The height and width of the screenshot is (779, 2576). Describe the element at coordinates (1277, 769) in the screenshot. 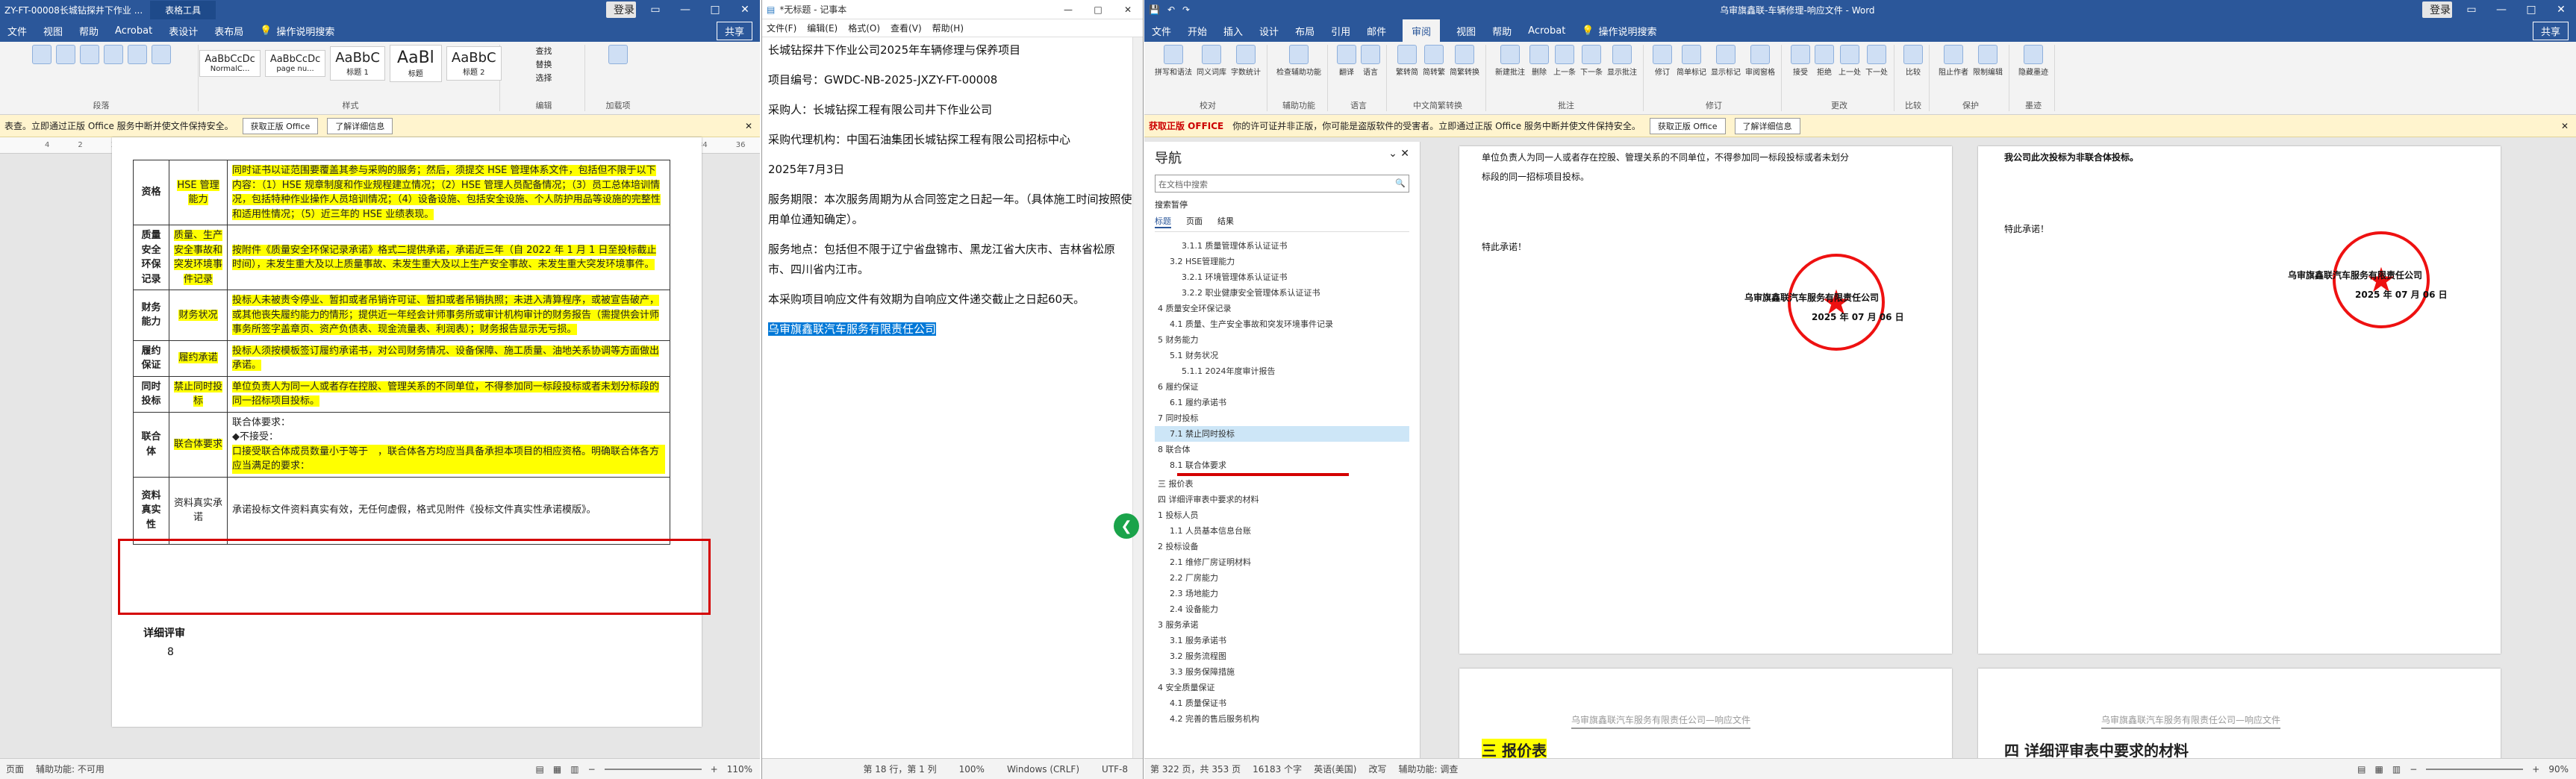

I see `word-count: 16183 个字` at that location.